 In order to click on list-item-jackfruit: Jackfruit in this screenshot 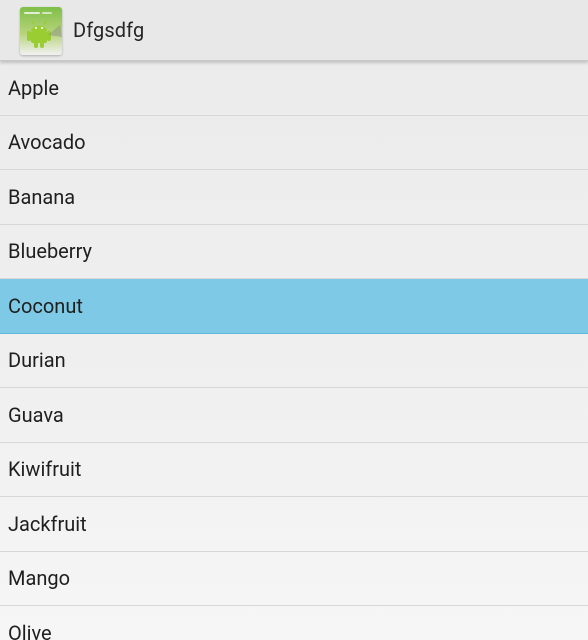, I will do `click(294, 524)`.